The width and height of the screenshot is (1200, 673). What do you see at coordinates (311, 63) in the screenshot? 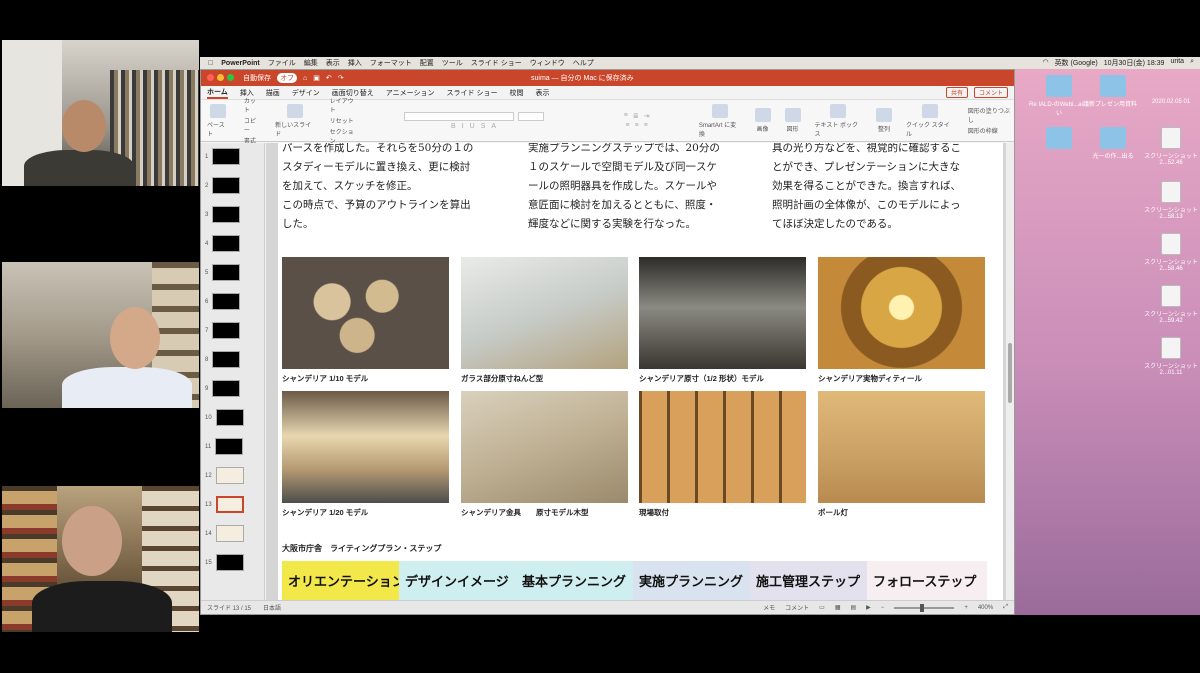
I see `menu-edit: 編集` at bounding box center [311, 63].